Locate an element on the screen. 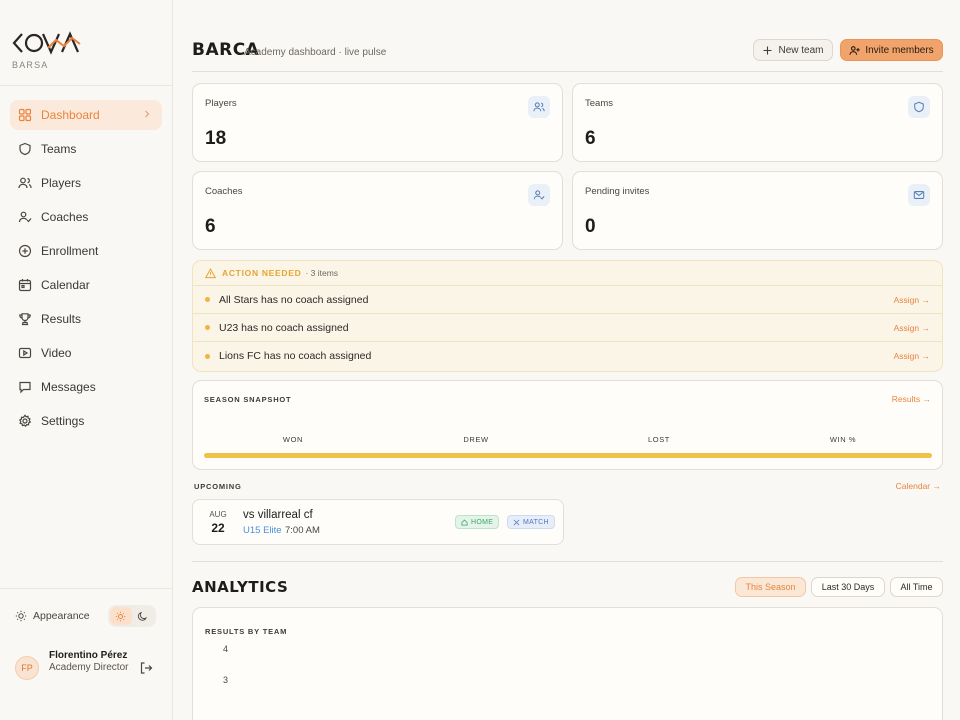  sidebar-item-label: Players is located at coordinates (61, 183).